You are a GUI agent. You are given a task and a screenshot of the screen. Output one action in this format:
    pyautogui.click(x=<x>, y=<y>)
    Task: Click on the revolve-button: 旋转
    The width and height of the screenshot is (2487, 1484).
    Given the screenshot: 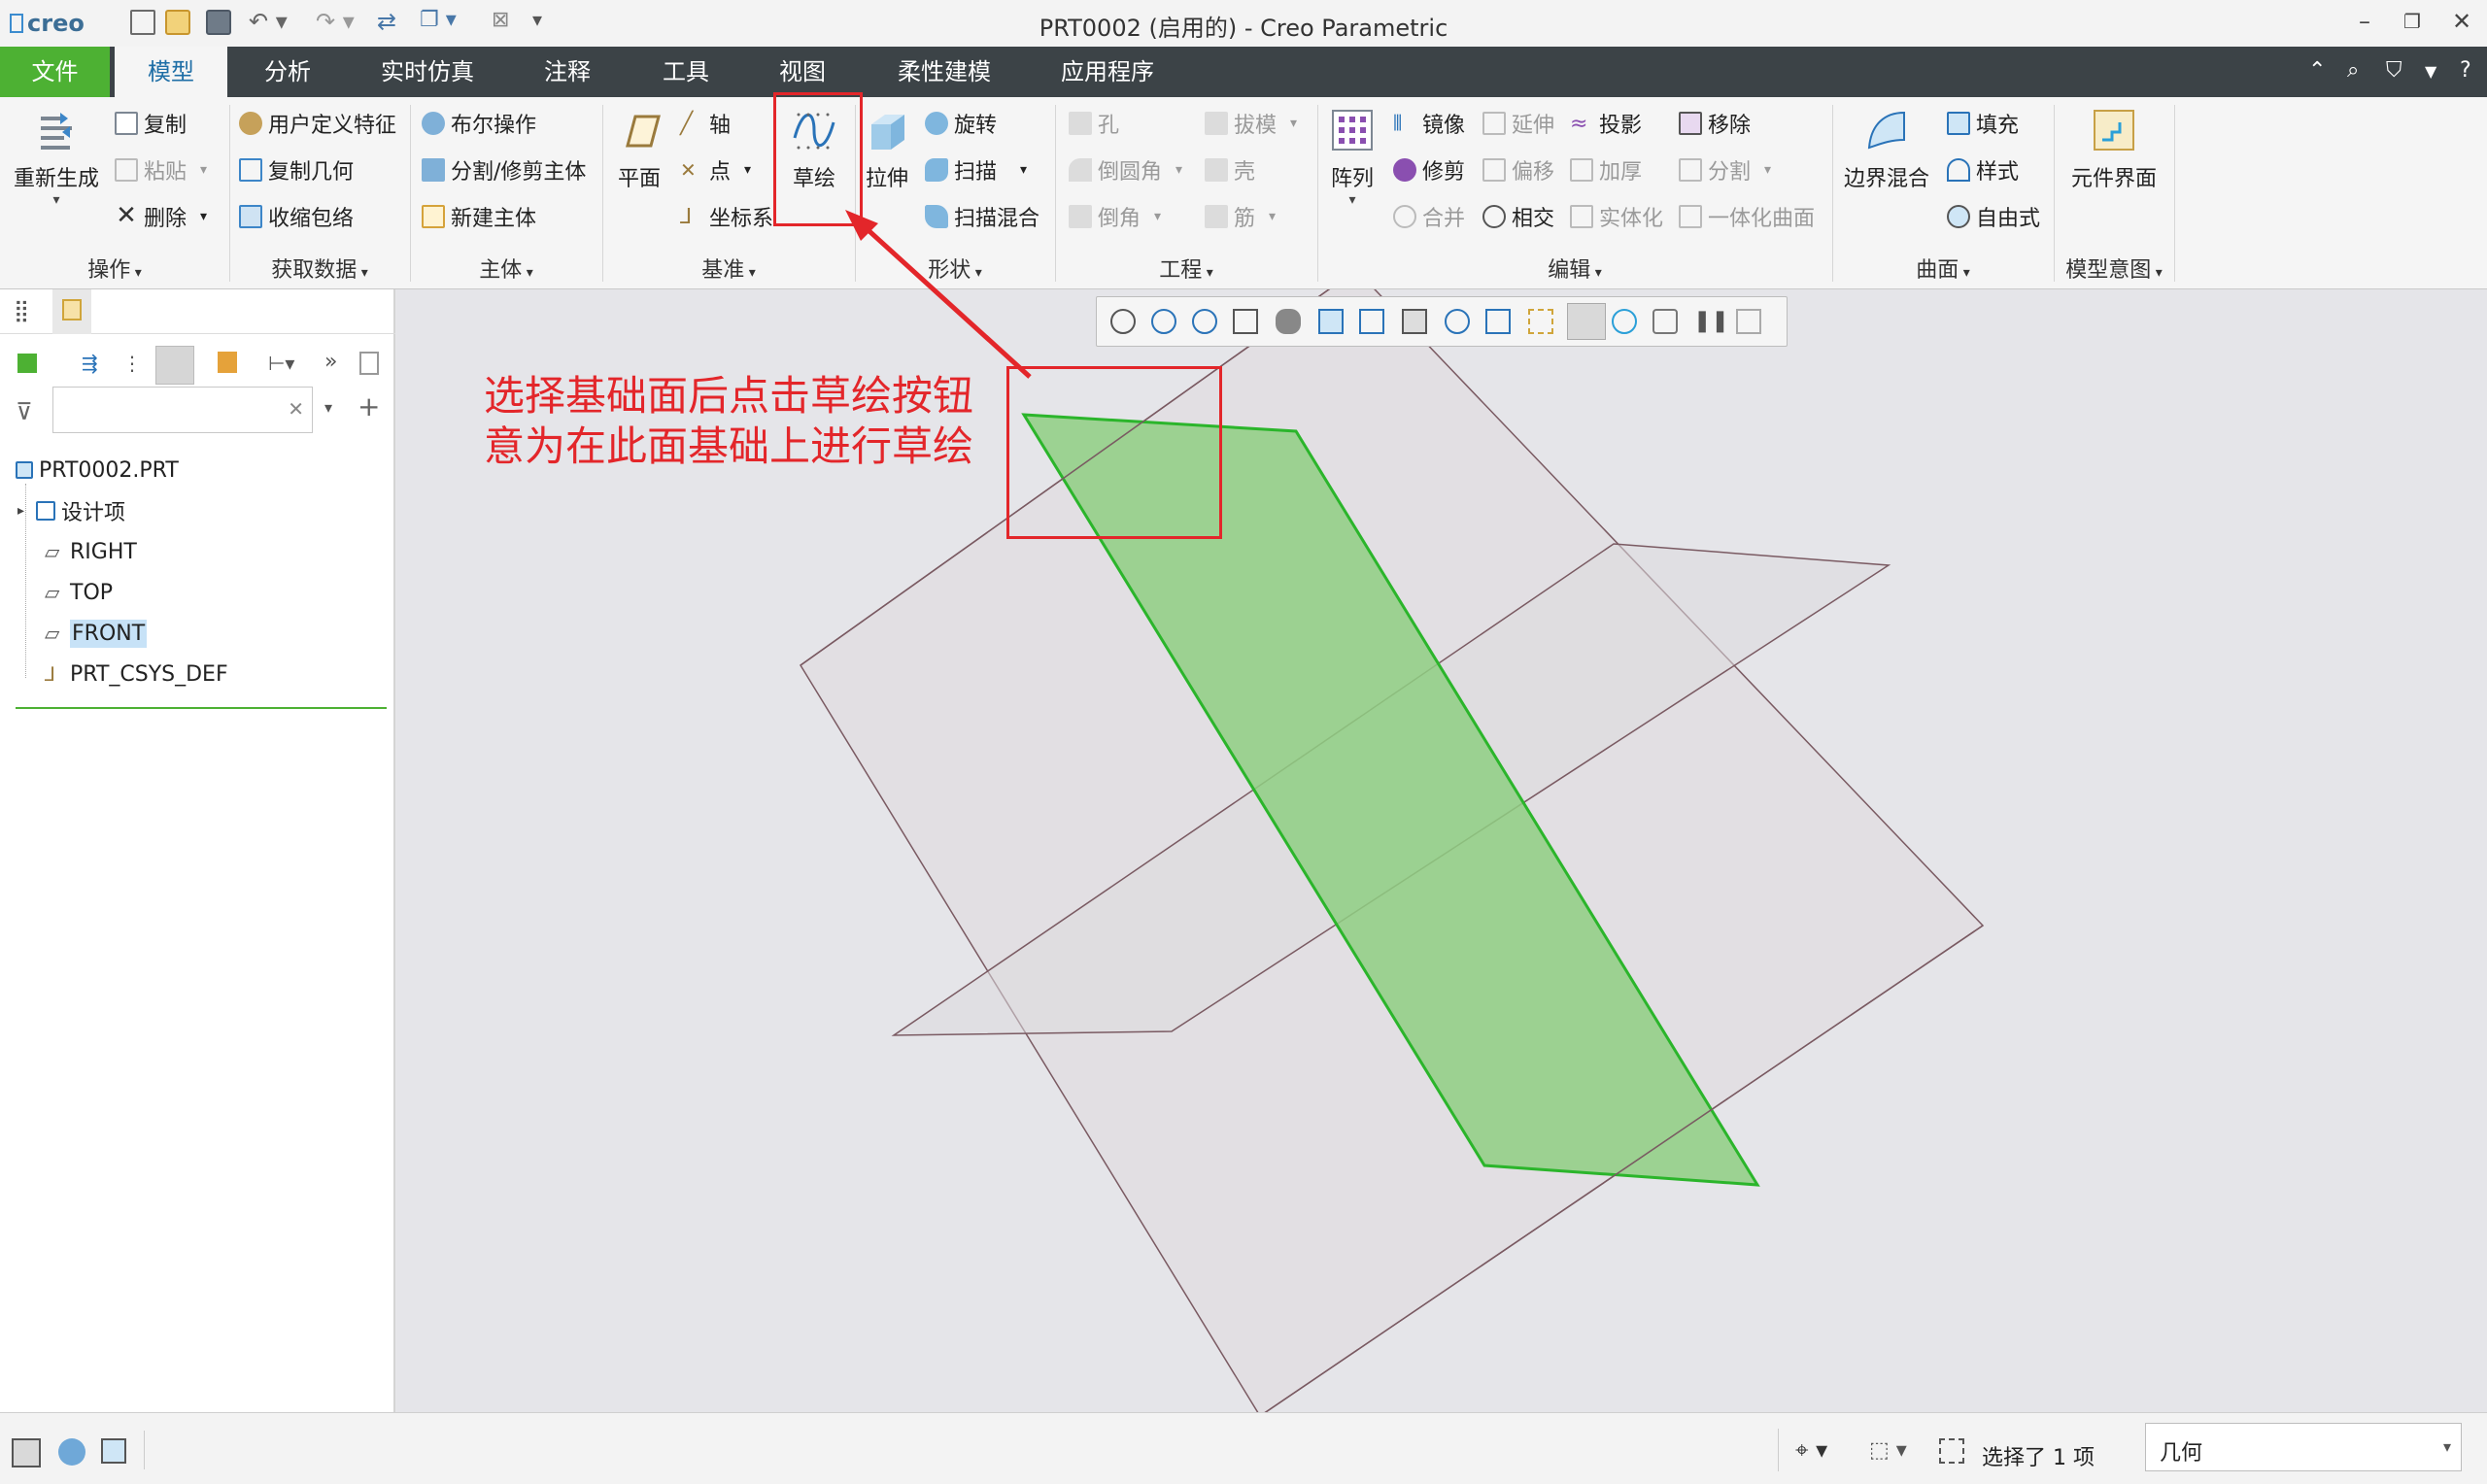 What is the action you would take?
    pyautogui.click(x=961, y=124)
    